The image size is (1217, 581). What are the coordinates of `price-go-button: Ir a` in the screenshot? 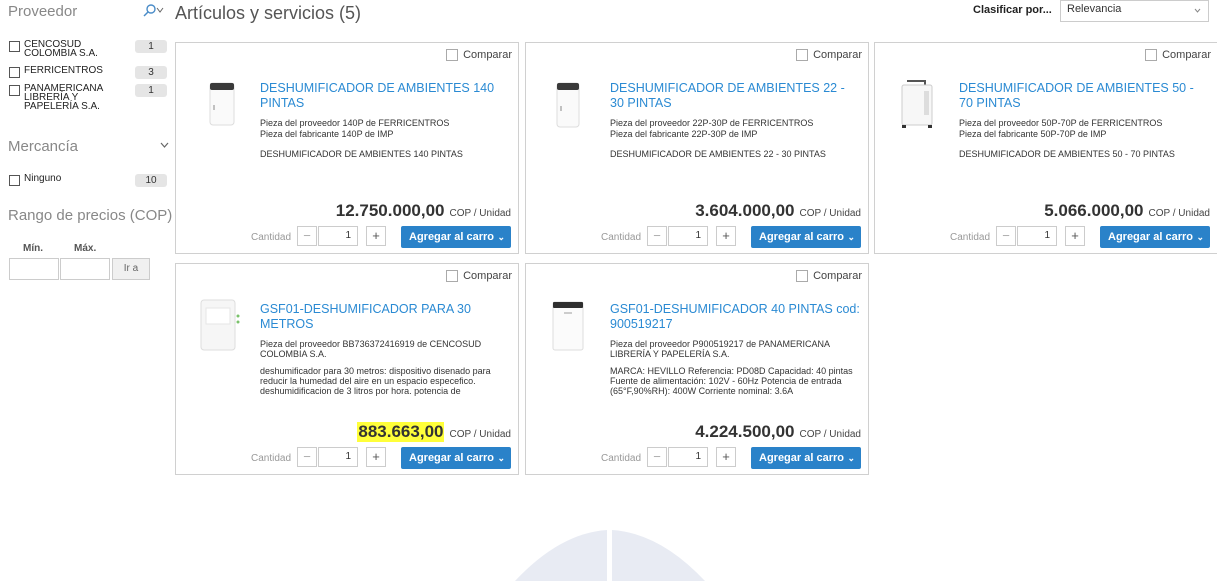 It's located at (131, 269).